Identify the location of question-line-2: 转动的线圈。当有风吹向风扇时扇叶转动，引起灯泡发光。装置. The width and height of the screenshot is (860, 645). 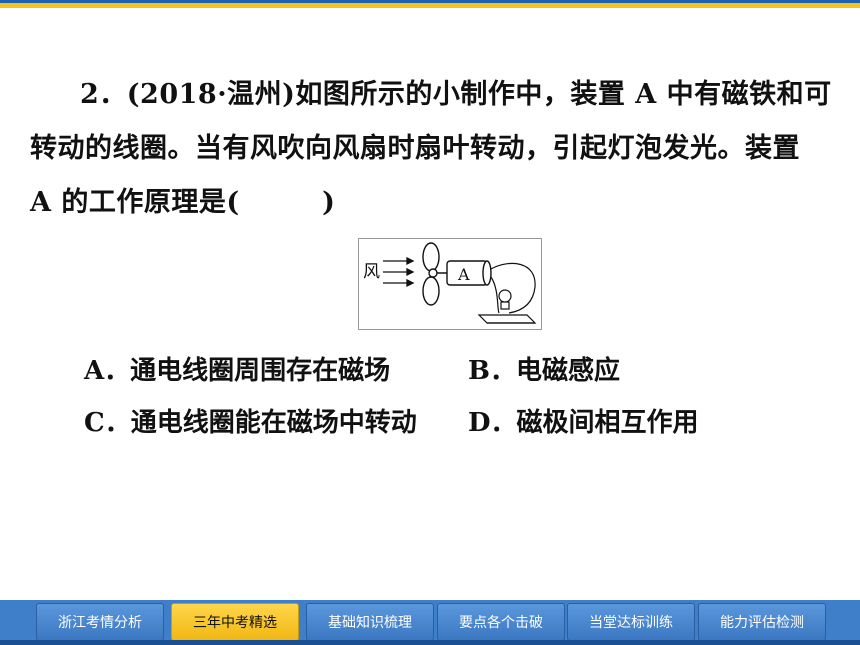
(415, 148).